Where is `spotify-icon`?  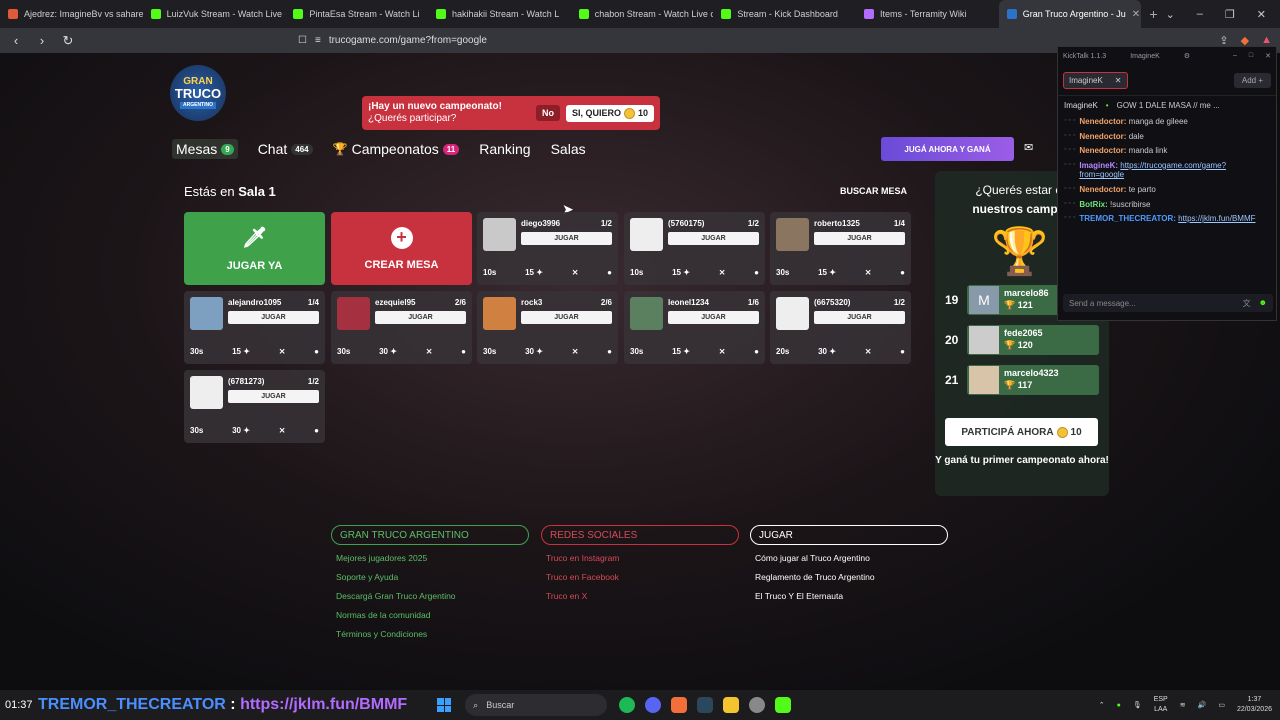
spotify-icon is located at coordinates (627, 705).